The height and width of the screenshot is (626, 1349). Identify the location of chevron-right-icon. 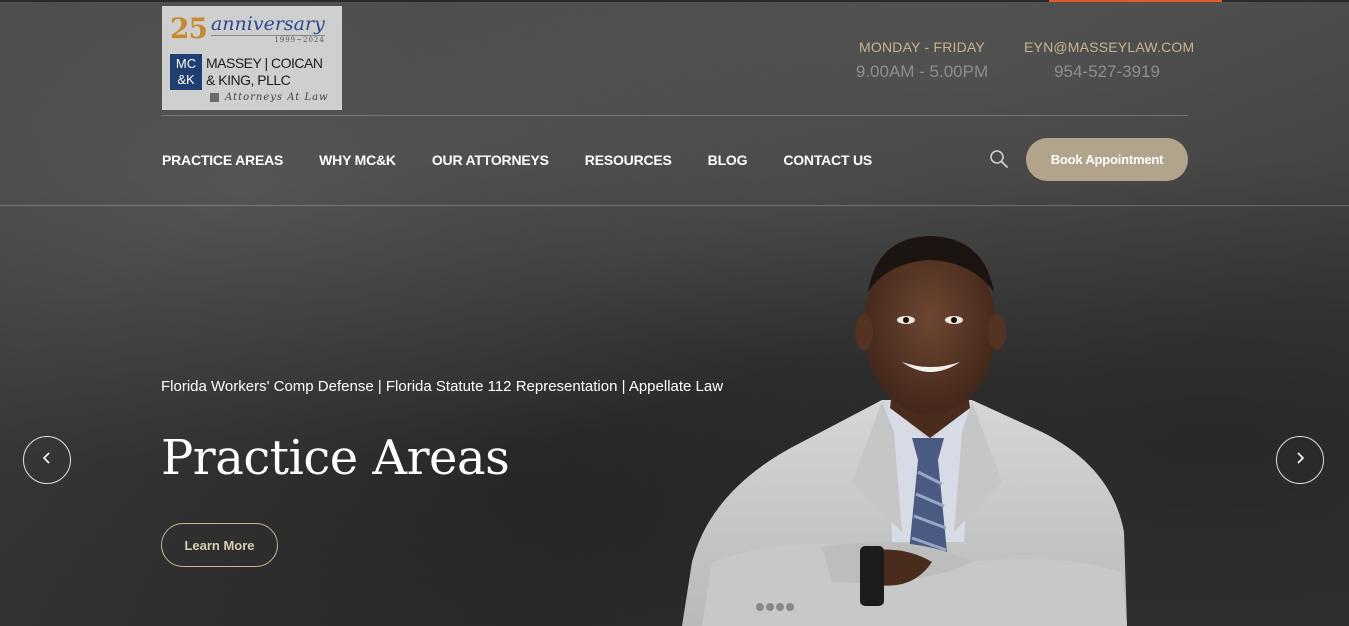
(1300, 460).